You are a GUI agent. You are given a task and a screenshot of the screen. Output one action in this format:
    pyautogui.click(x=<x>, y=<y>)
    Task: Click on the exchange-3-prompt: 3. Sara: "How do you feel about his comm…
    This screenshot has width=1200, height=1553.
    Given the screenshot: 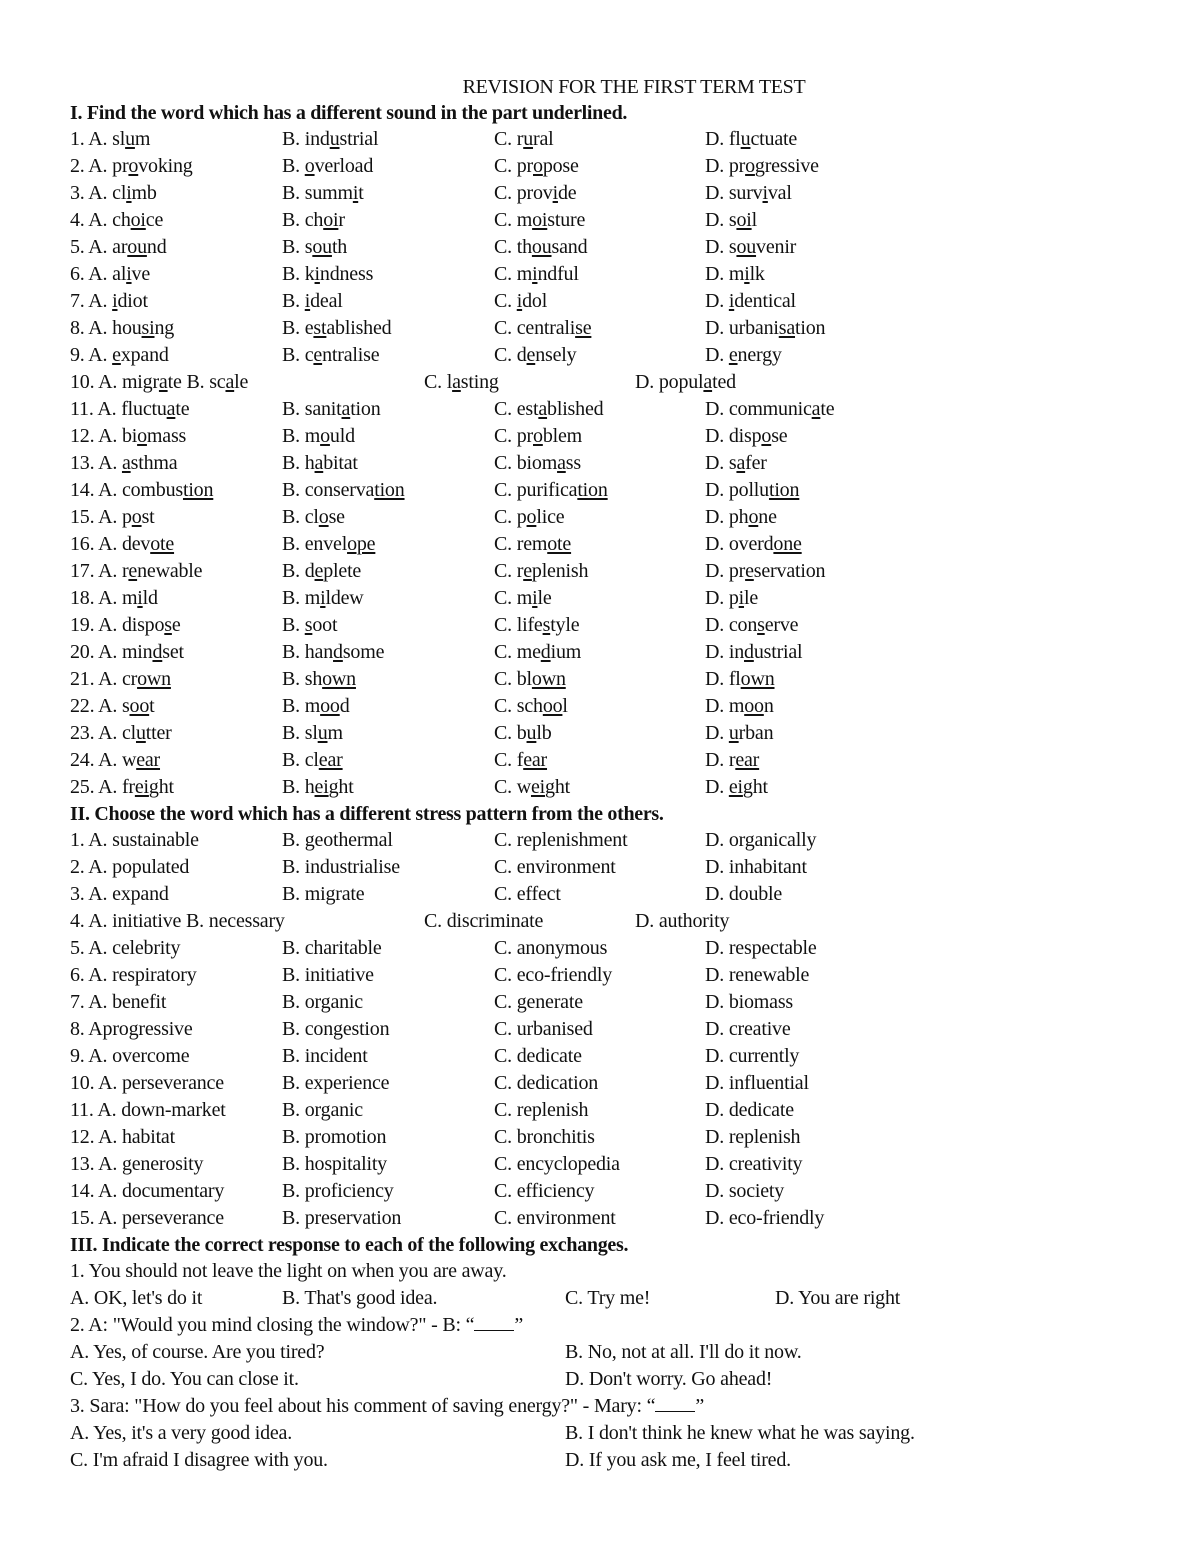 What is the action you would take?
    pyautogui.click(x=387, y=1406)
    